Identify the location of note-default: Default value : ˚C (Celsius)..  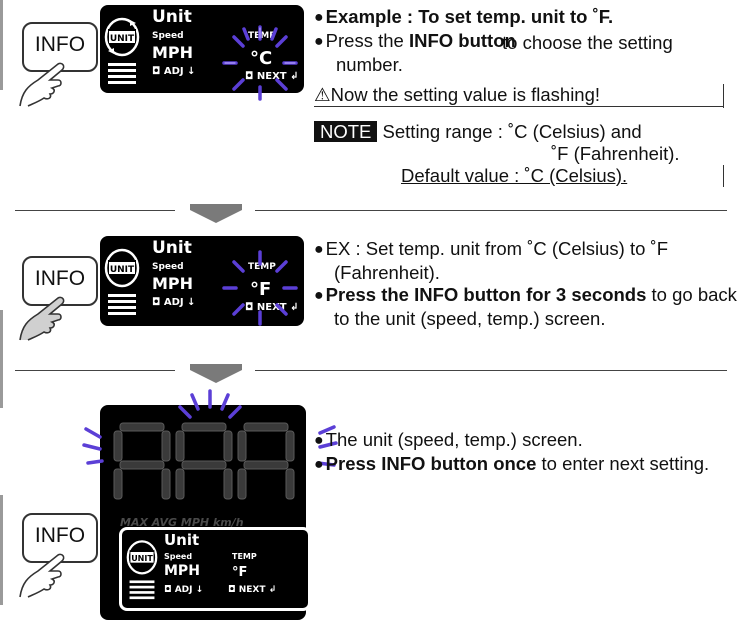
(519, 176).